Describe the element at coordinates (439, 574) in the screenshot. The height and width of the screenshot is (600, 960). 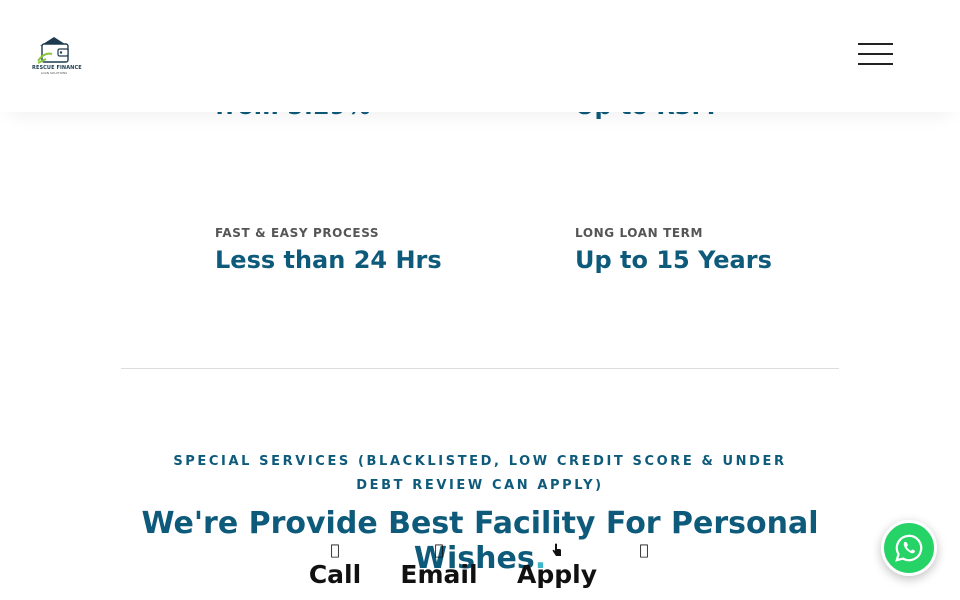
I see `email-label: Email` at that location.